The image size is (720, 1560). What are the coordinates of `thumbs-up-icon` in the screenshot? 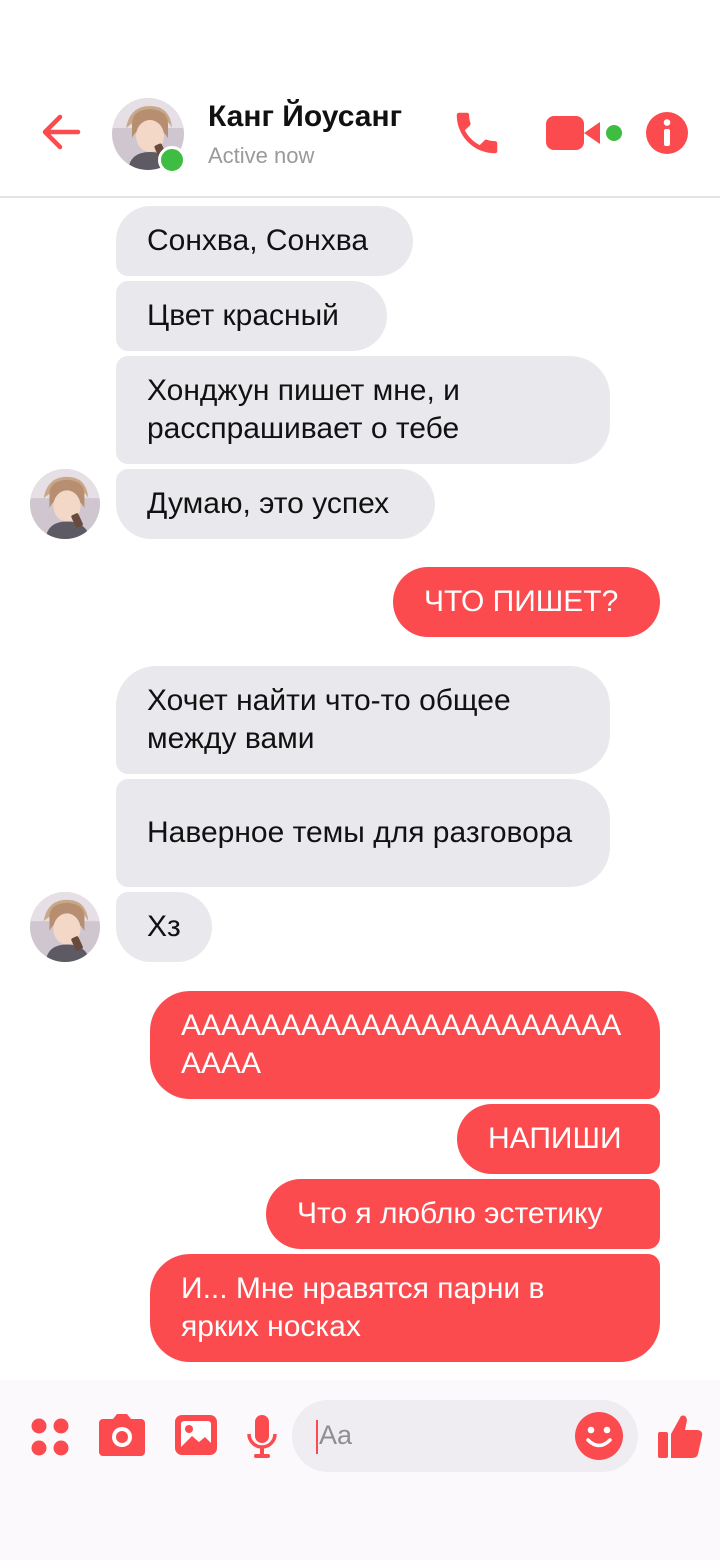 It's located at (680, 1438).